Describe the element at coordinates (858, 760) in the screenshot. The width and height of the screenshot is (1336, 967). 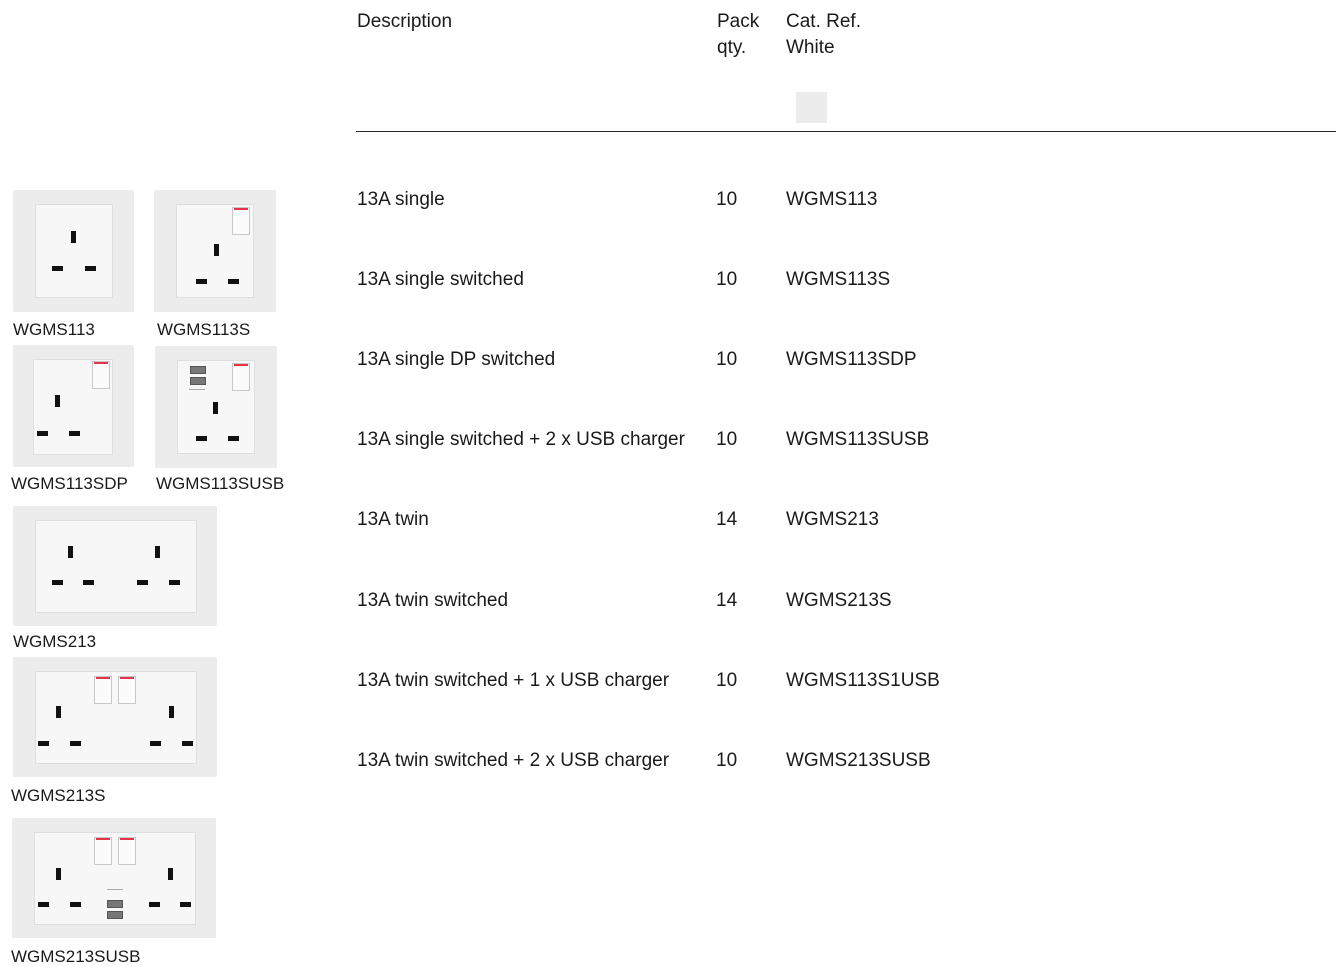
I see `row-cat-ref: WGMS213SUSB` at that location.